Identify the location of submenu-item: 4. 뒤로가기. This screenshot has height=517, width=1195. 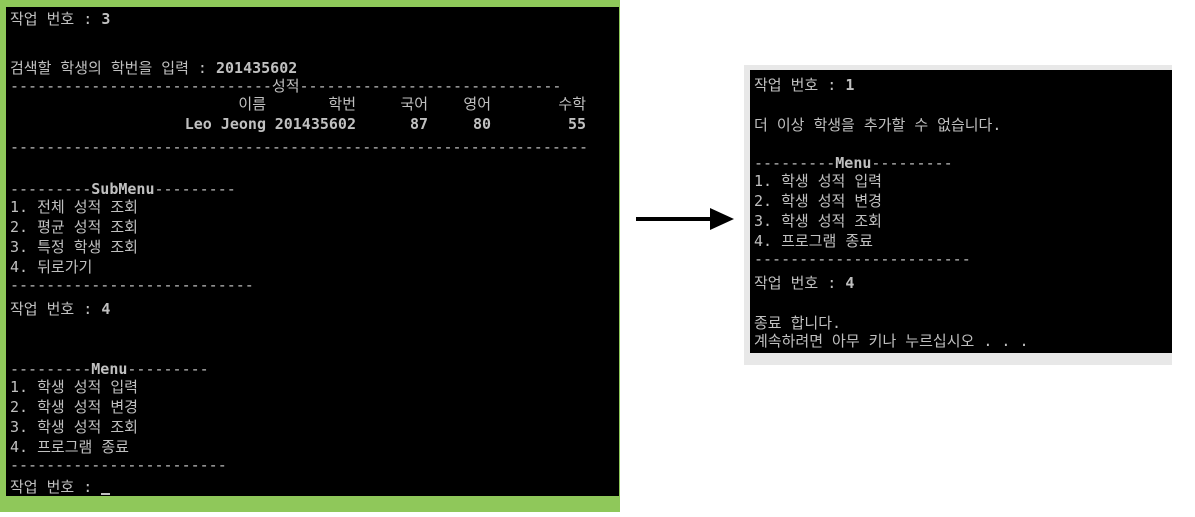
(51, 267).